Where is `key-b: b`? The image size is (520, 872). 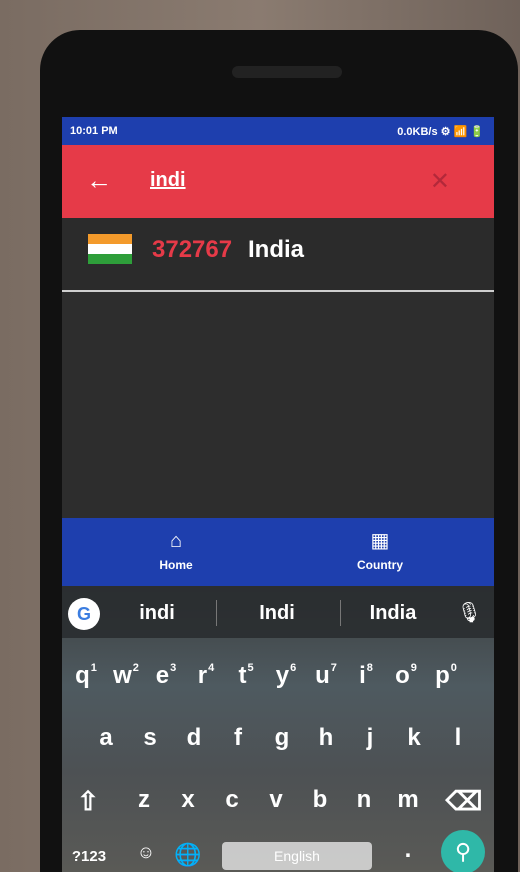 key-b: b is located at coordinates (320, 800).